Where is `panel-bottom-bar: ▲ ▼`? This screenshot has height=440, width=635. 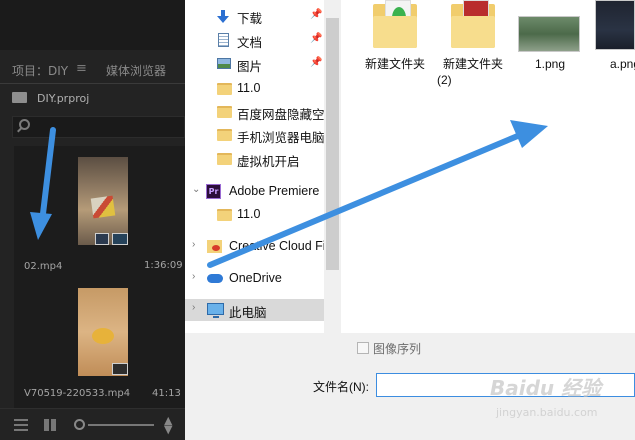
panel-bottom-bar: ▲ ▼ is located at coordinates (92, 424).